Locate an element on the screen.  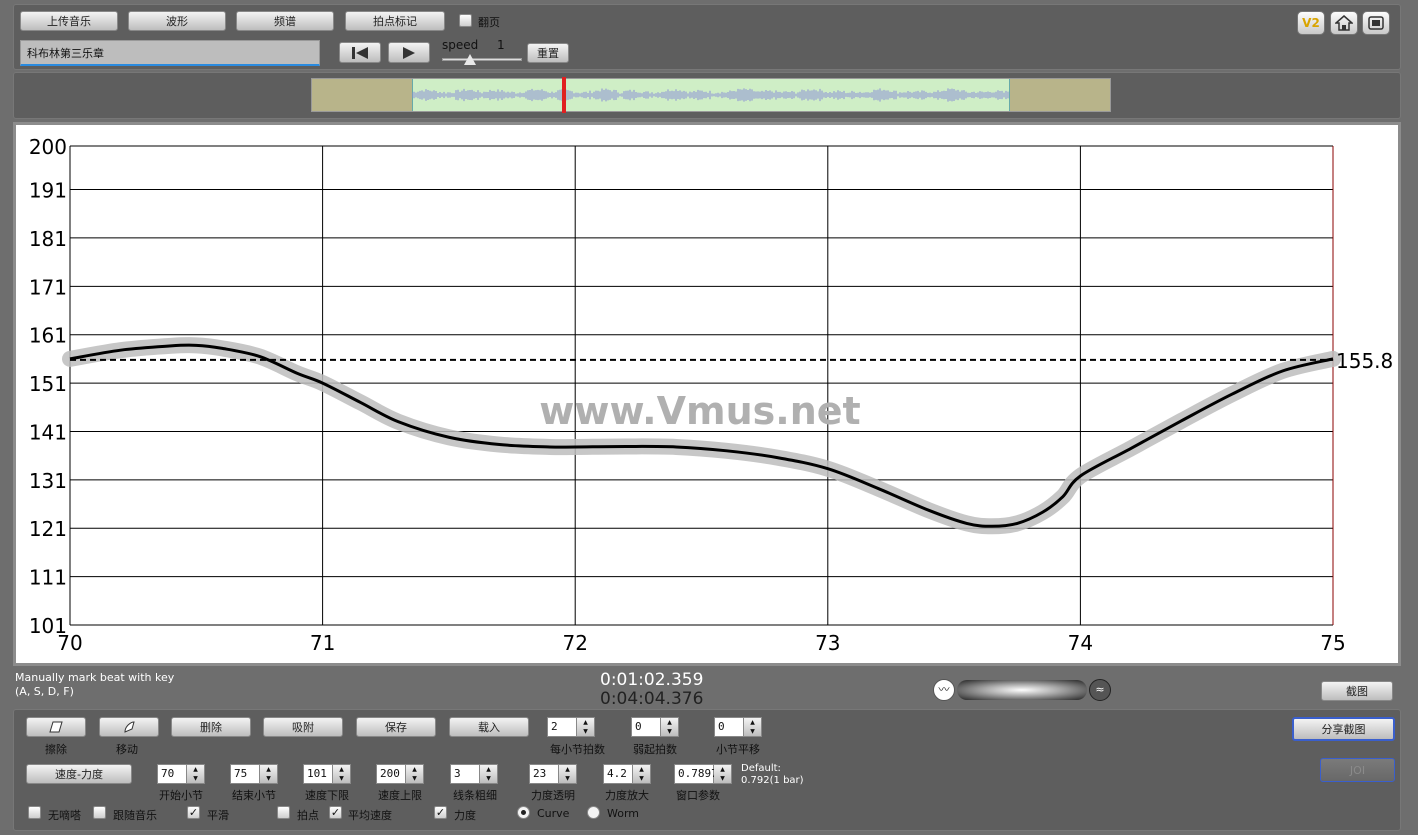
tempo-min-input: 101 is located at coordinates (318, 774).